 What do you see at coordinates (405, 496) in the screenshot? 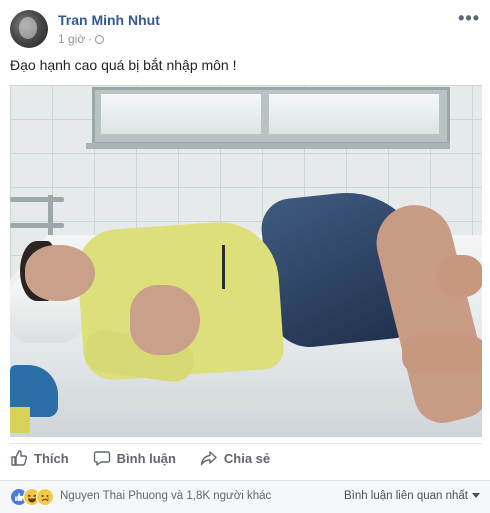
I see `comment-sort-label: Bình luận liên quan nhất` at bounding box center [405, 496].